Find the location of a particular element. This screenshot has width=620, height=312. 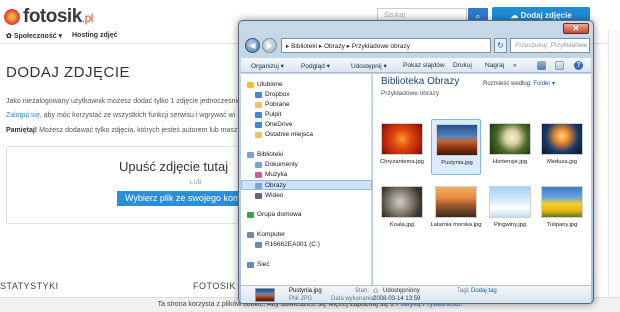

details-state-key: Stan: is located at coordinates (362, 291).